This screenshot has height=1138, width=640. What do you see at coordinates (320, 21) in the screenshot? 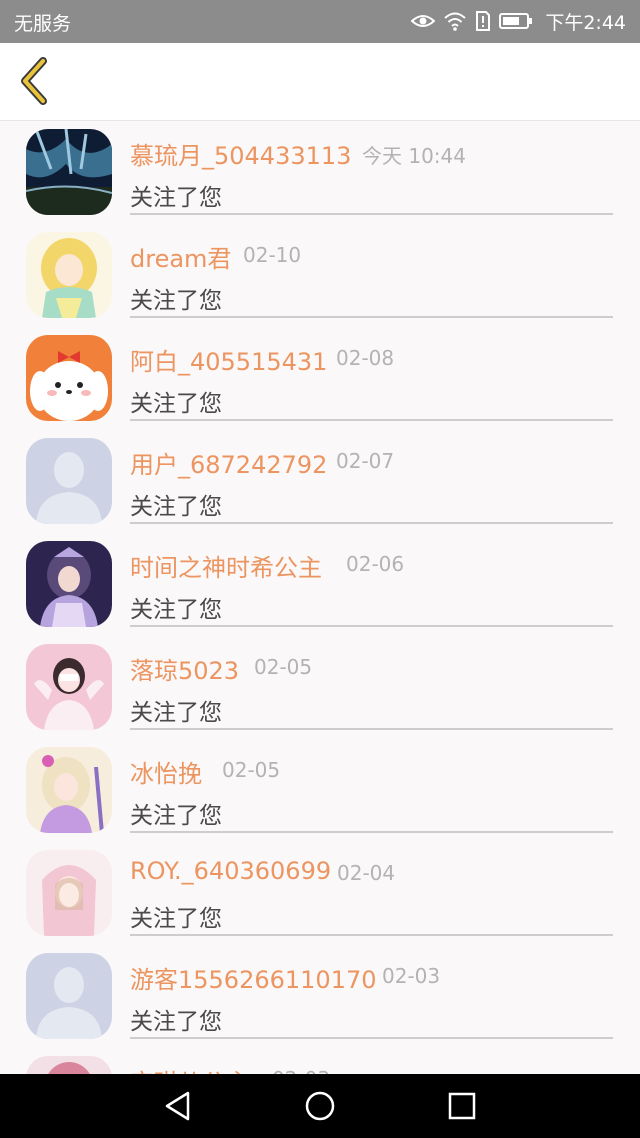
I see `status-bar: 无服务 下午2:44` at bounding box center [320, 21].